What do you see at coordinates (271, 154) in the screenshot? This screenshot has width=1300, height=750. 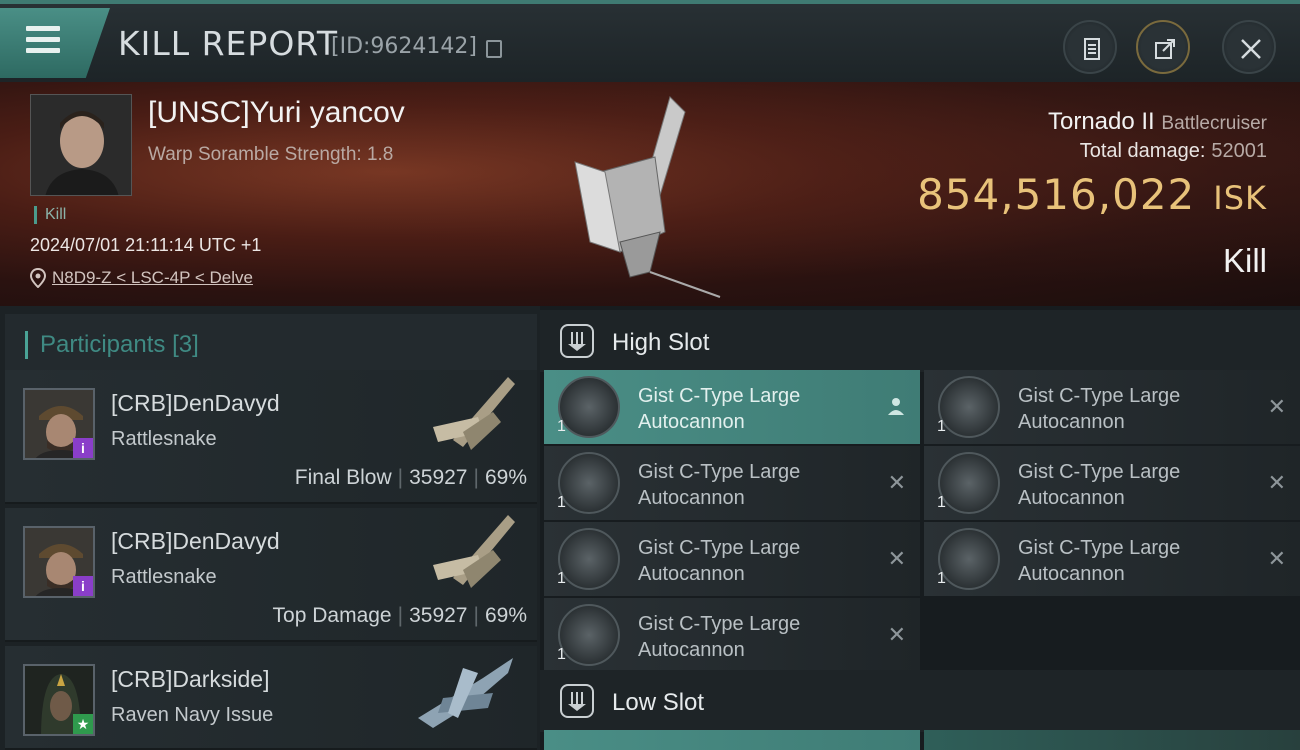 I see `warp-scramble-strength: Warp Soramble Strength: 1.8` at bounding box center [271, 154].